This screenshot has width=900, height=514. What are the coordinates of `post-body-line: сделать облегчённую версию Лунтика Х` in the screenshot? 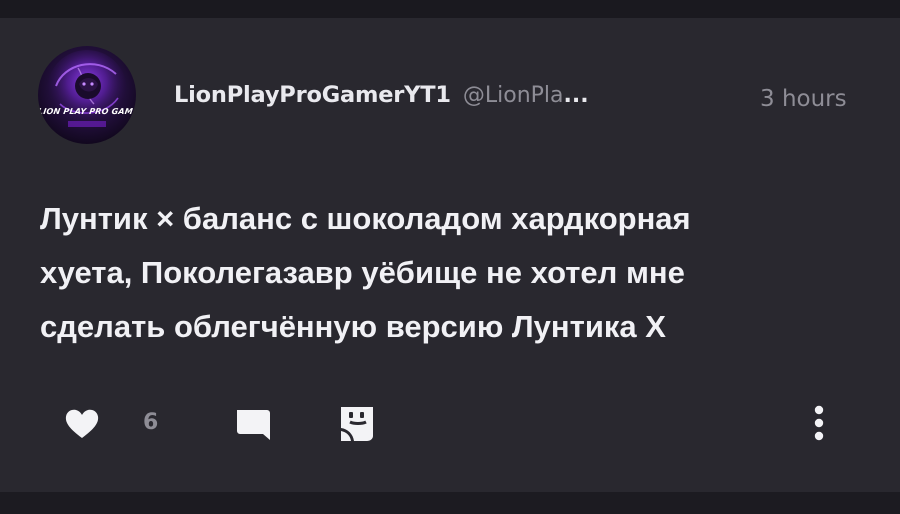 It's located at (353, 326).